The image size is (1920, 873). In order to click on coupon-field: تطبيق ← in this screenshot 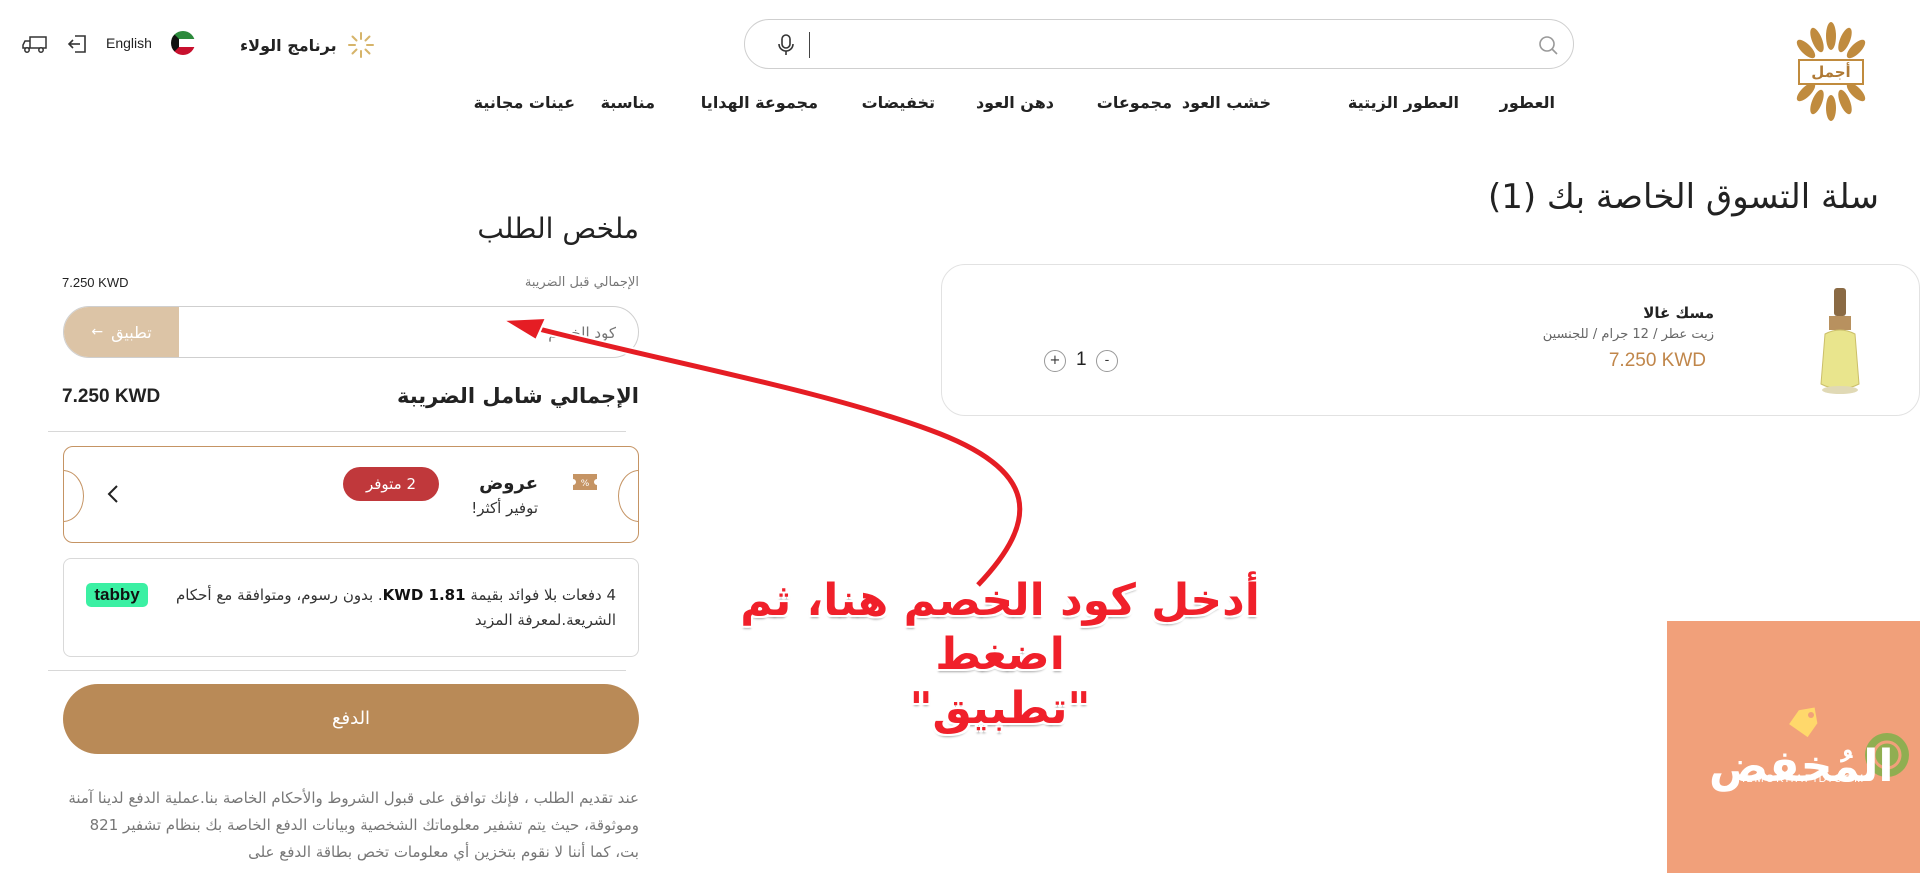, I will do `click(351, 332)`.